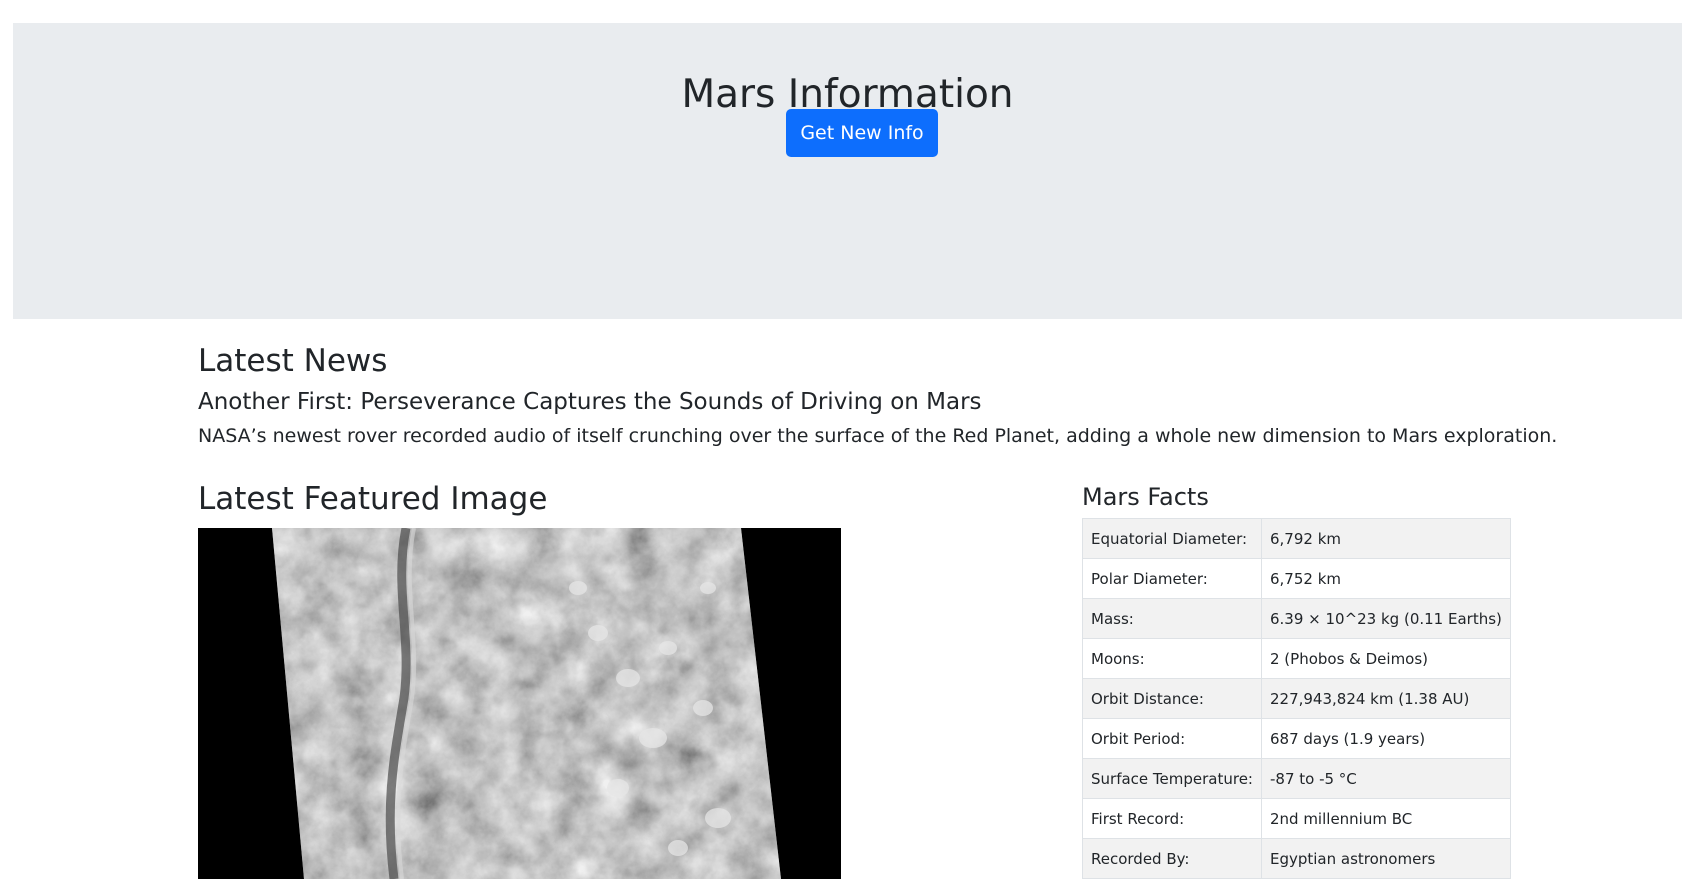 The width and height of the screenshot is (1694, 891). Describe the element at coordinates (1385, 658) in the screenshot. I see `fact-value: 2 (Phobos & Deimos)` at that location.